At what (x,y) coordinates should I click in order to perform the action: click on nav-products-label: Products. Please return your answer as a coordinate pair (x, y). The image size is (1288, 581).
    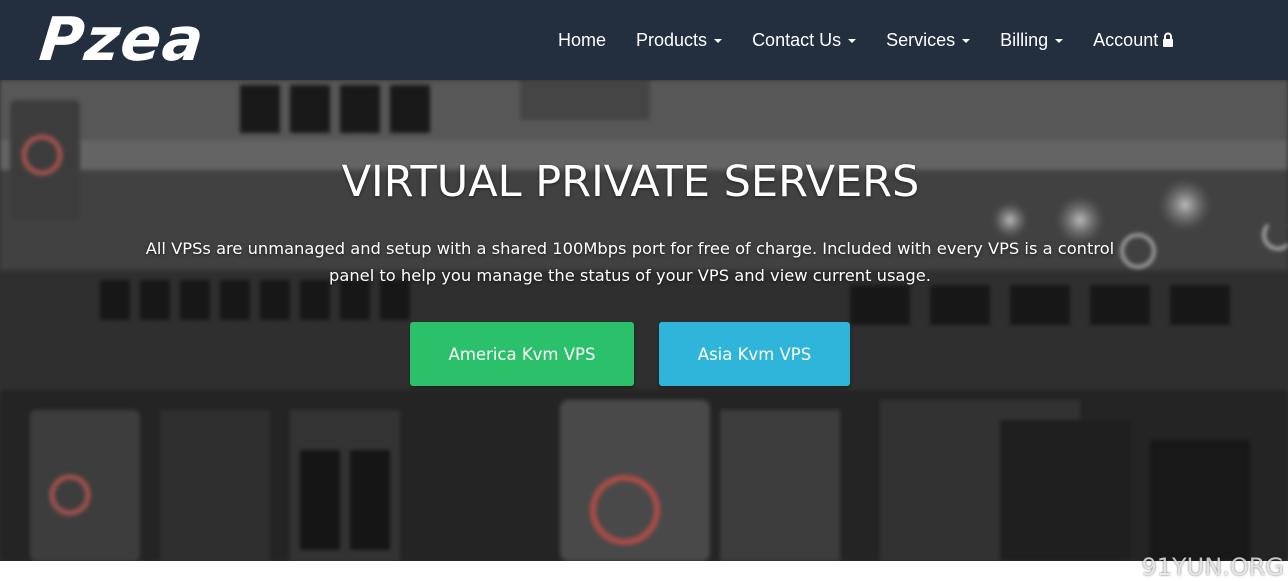
    Looking at the image, I should click on (672, 39).